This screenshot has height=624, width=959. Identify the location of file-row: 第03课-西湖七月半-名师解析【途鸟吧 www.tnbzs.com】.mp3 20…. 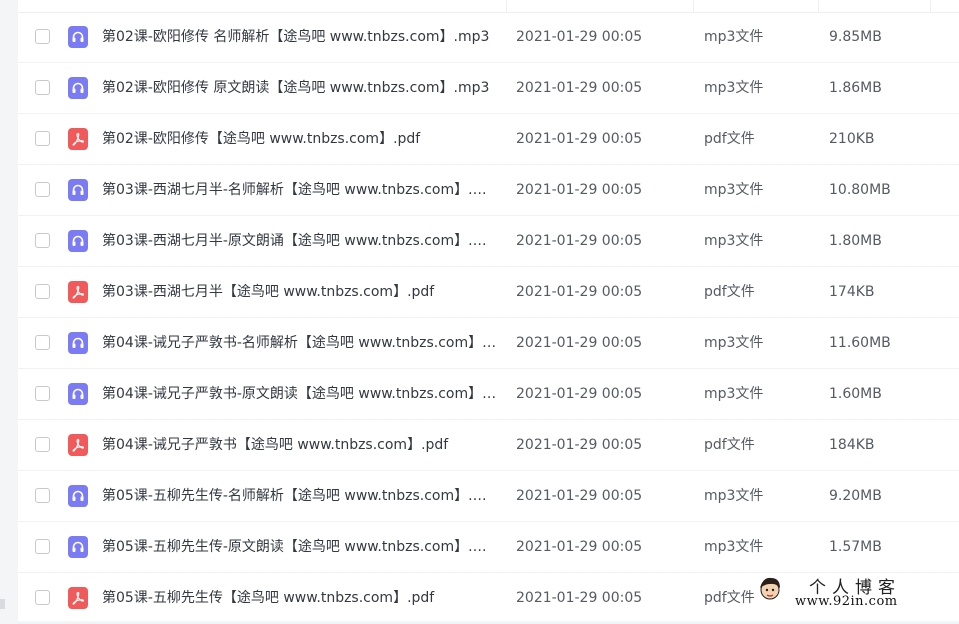
(488, 190).